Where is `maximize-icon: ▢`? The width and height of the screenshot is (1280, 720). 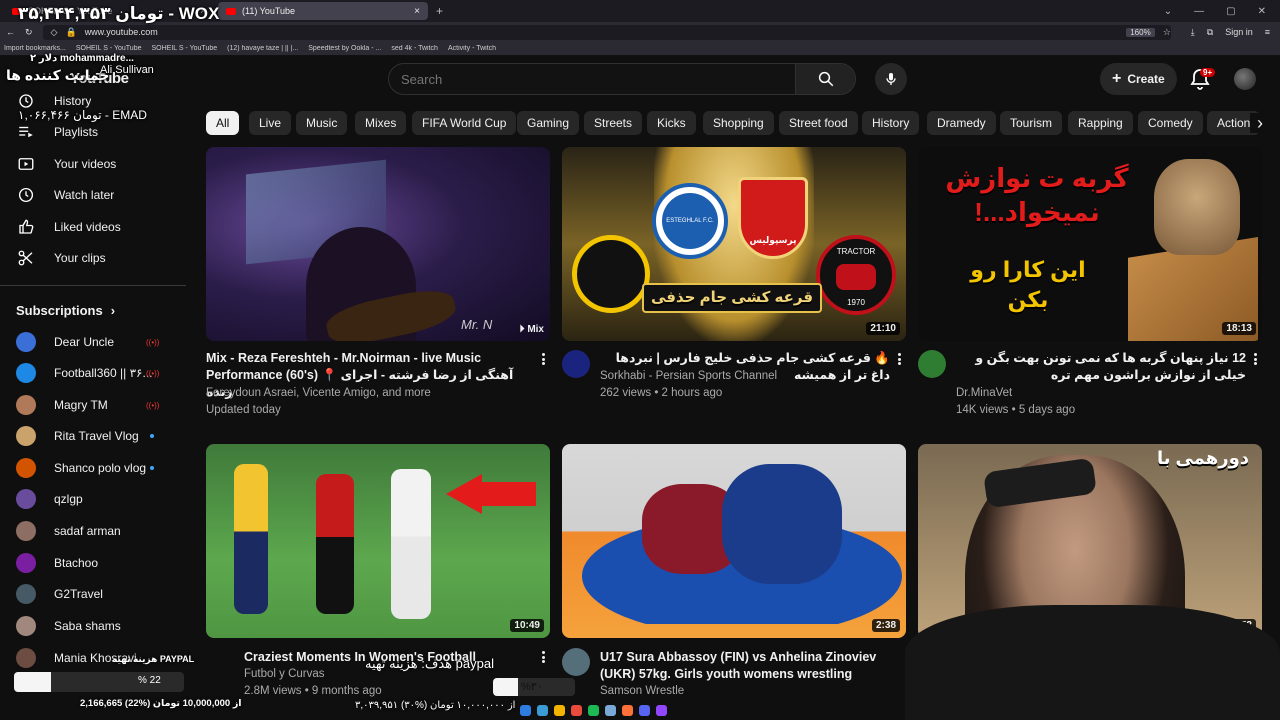
maximize-icon: ▢ is located at coordinates (1230, 11).